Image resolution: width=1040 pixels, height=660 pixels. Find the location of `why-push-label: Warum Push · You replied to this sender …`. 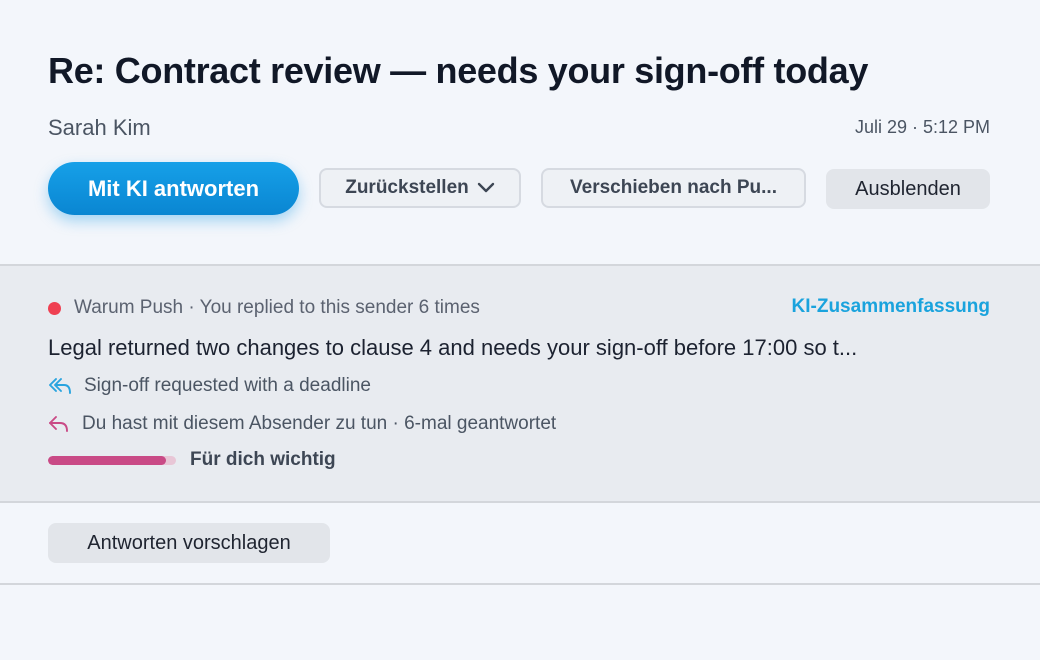

why-push-label: Warum Push · You replied to this sender … is located at coordinates (277, 307).